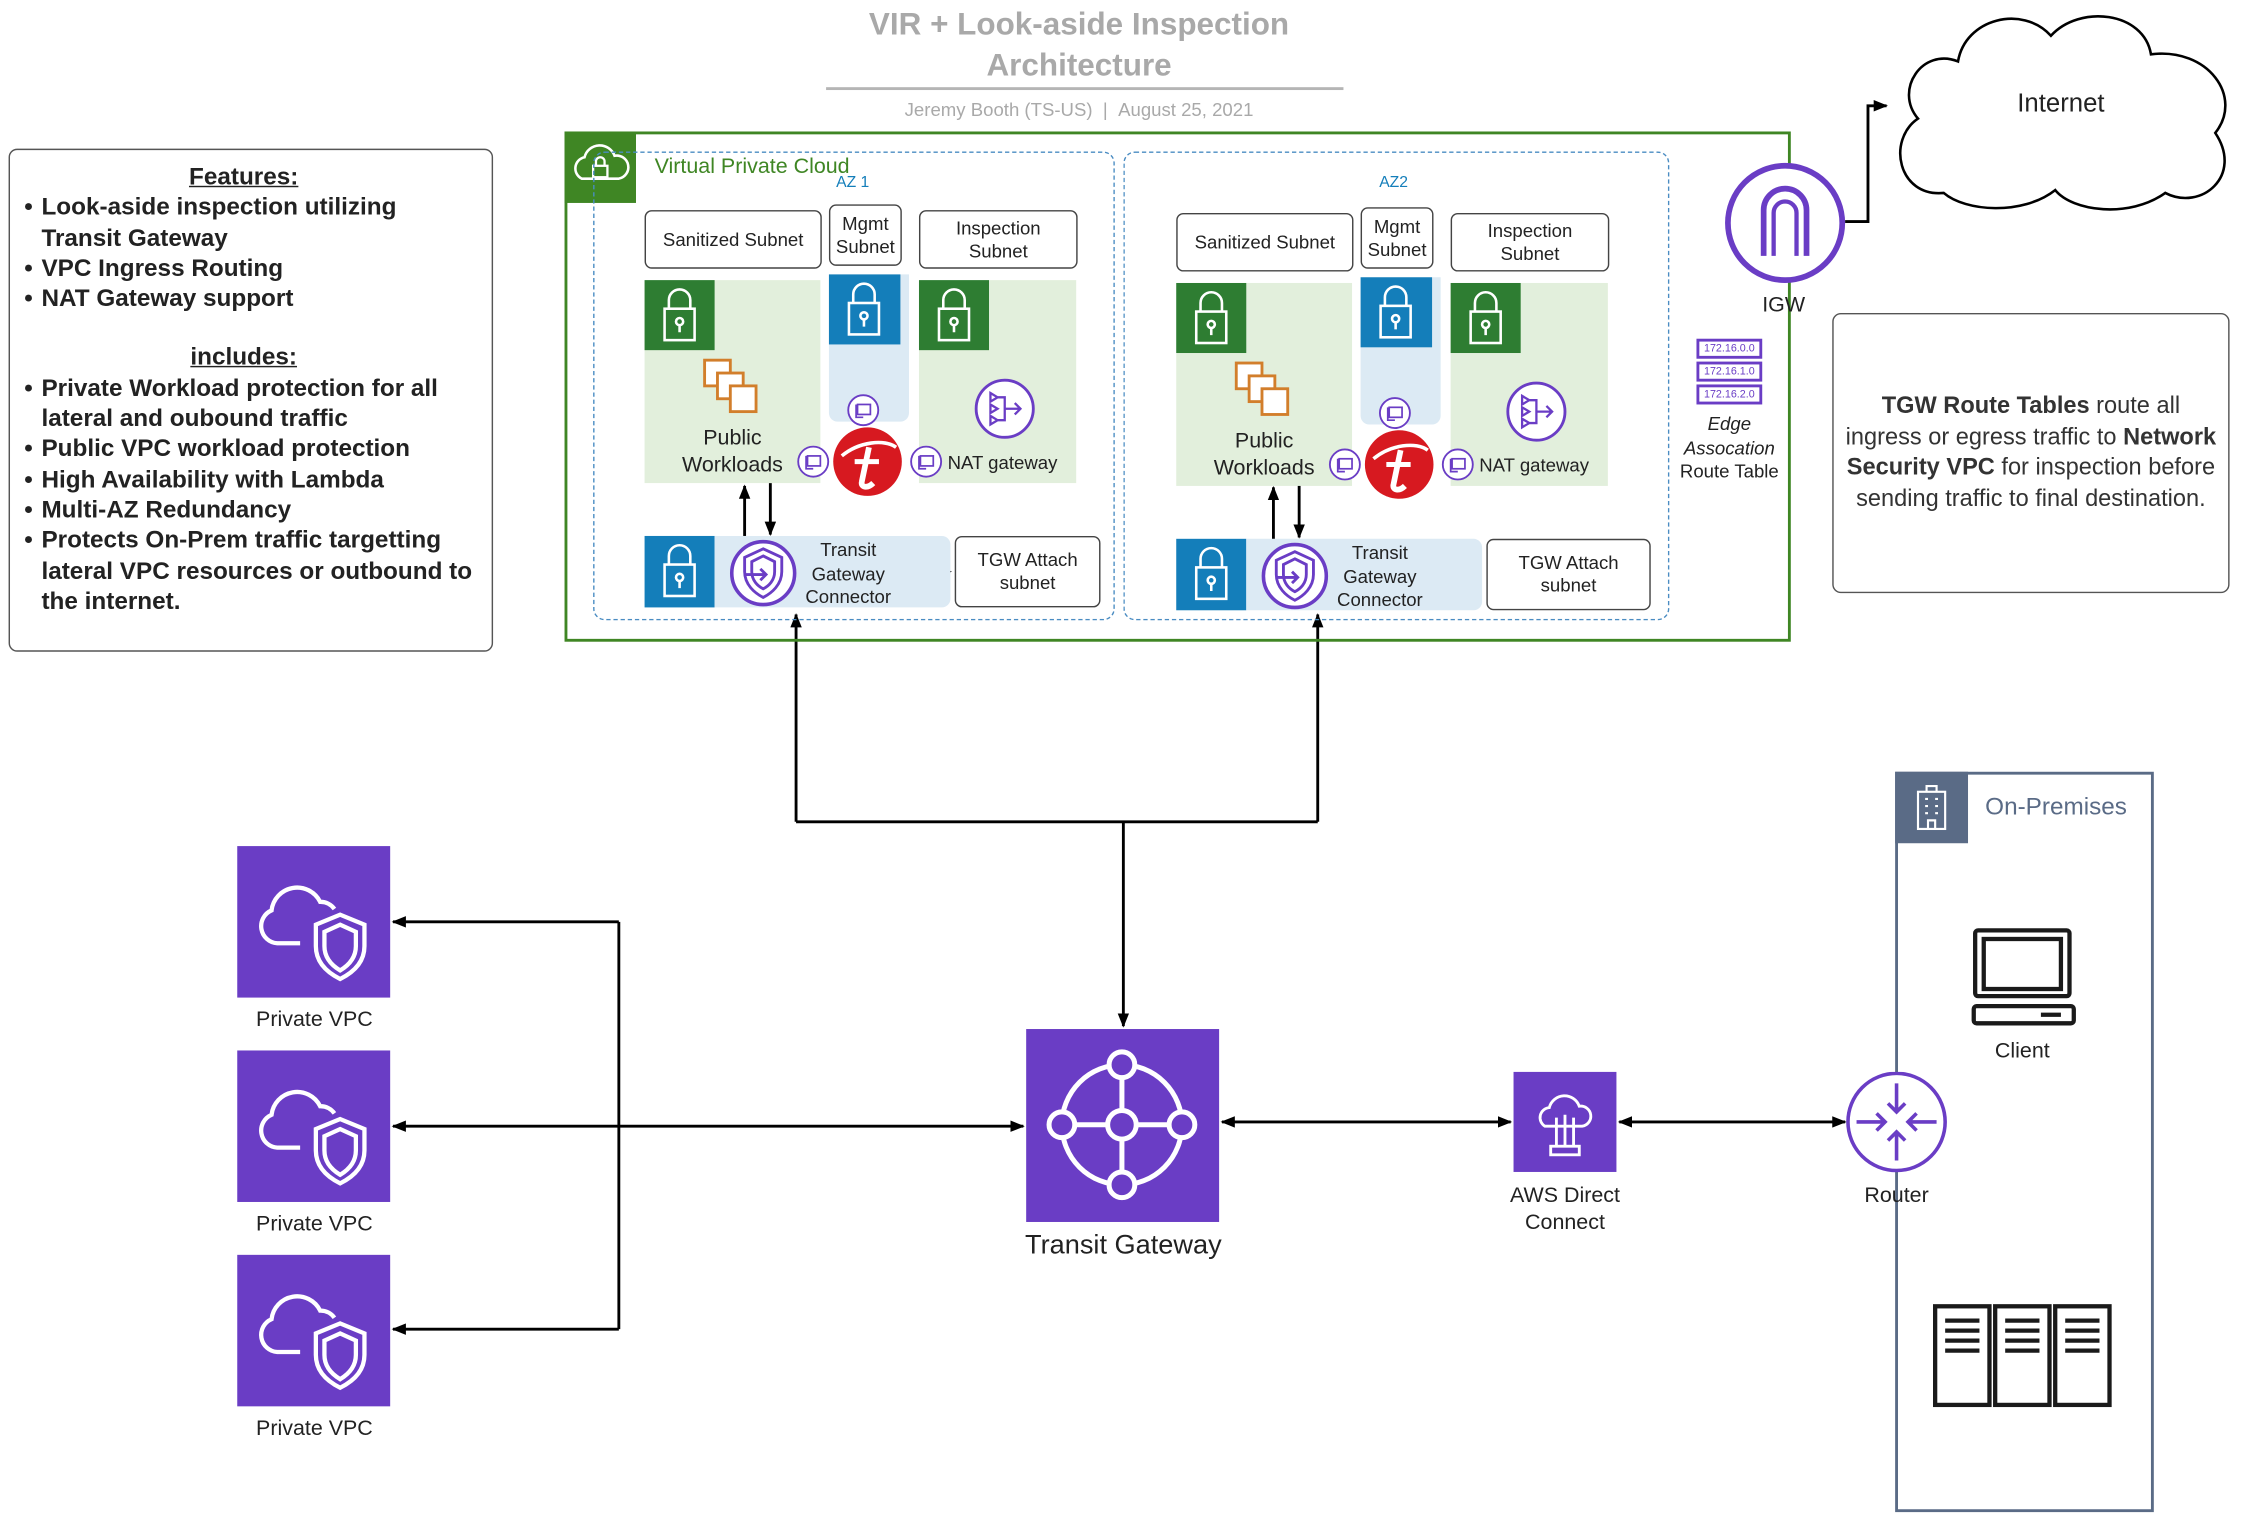  I want to click on transit-gateway-label: Transit Gateway, so click(1123, 1245).